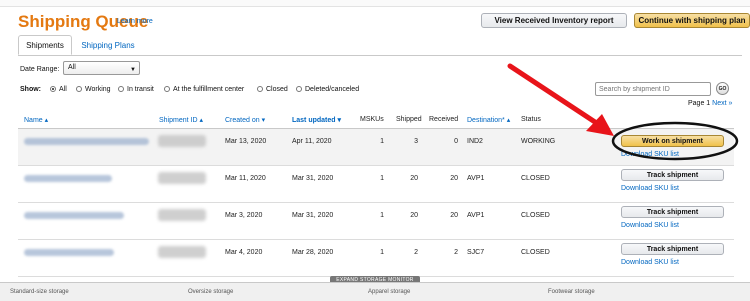  I want to click on date-range-value: All, so click(72, 67).